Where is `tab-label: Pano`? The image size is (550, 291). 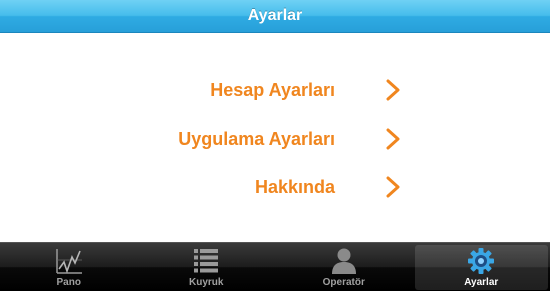
tab-label: Pano is located at coordinates (68, 282).